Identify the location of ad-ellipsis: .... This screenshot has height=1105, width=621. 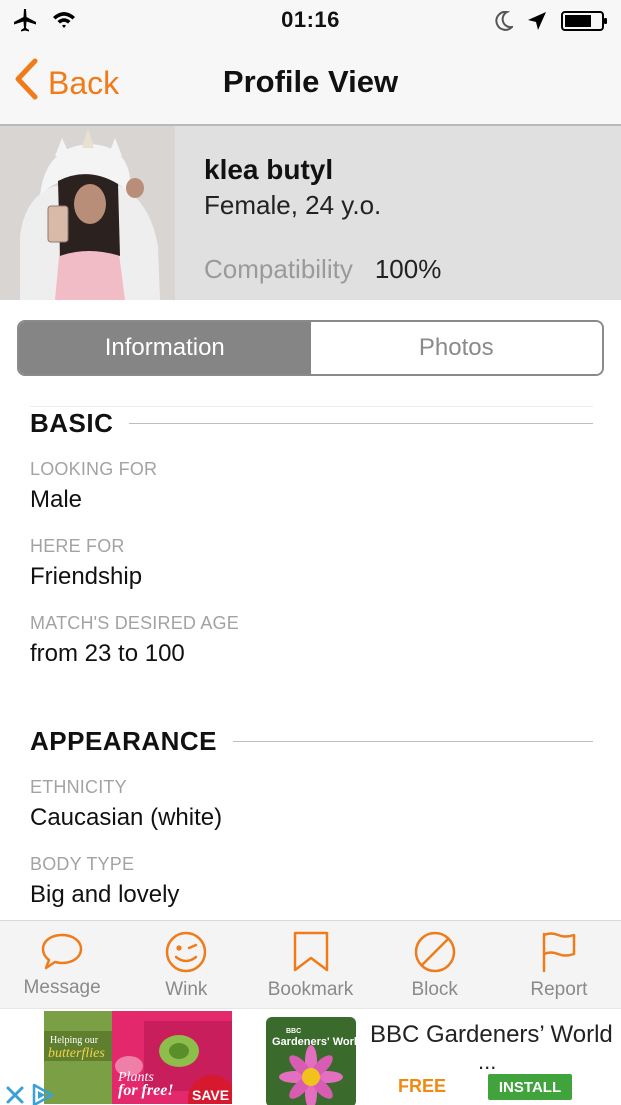
(487, 1061).